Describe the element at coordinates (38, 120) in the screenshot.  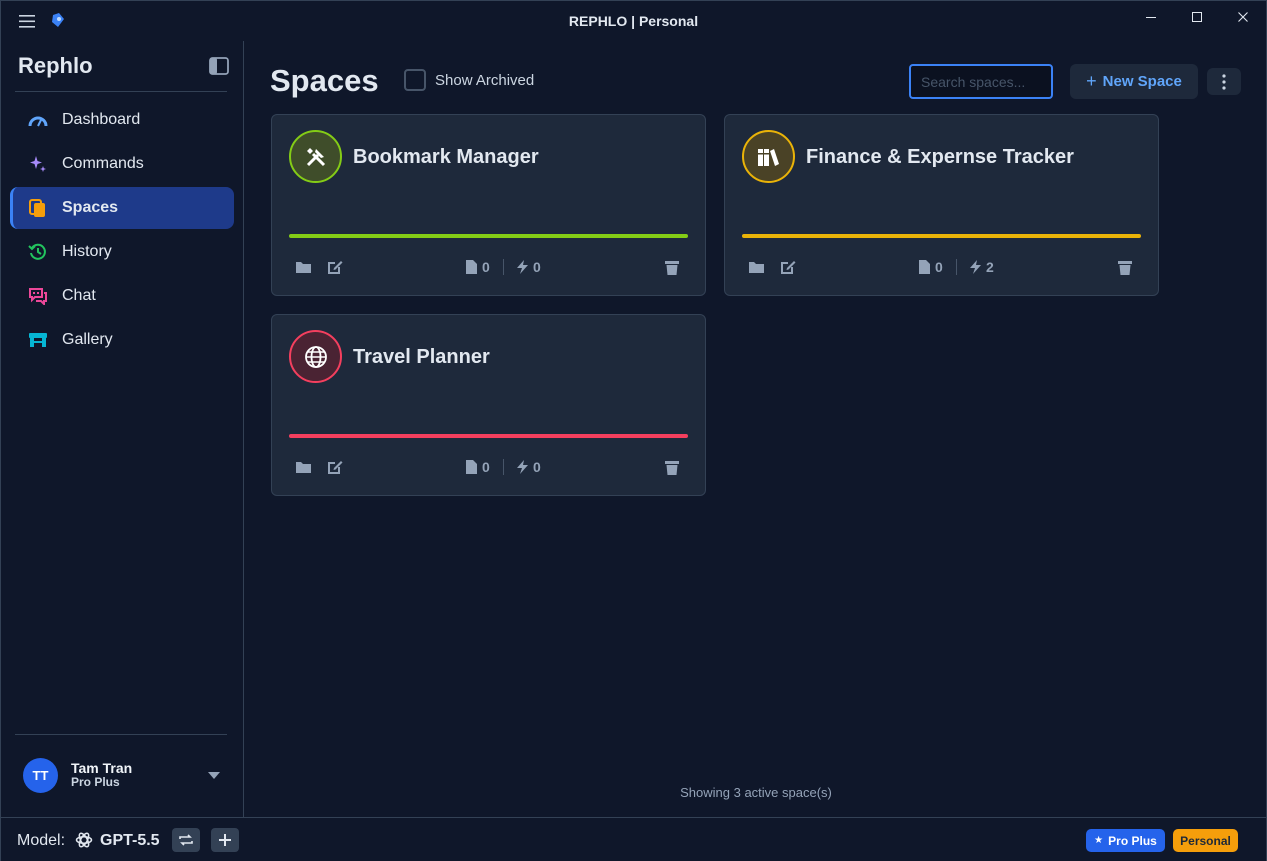
I see `gauge-icon` at that location.